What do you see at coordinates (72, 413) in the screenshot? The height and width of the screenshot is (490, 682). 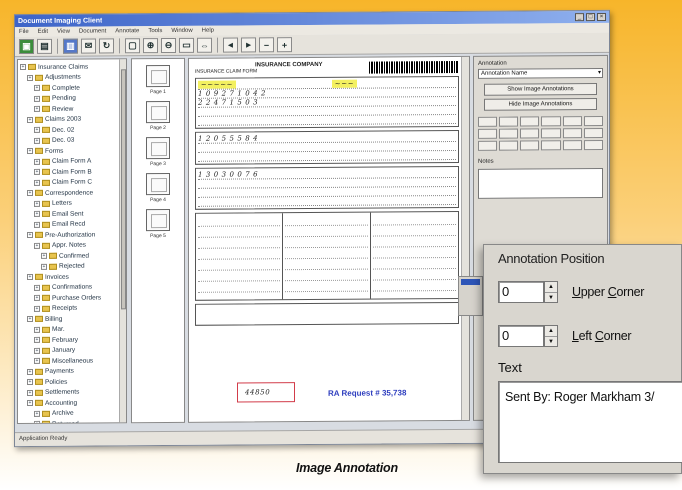 I see `tree-item: + Archive` at bounding box center [72, 413].